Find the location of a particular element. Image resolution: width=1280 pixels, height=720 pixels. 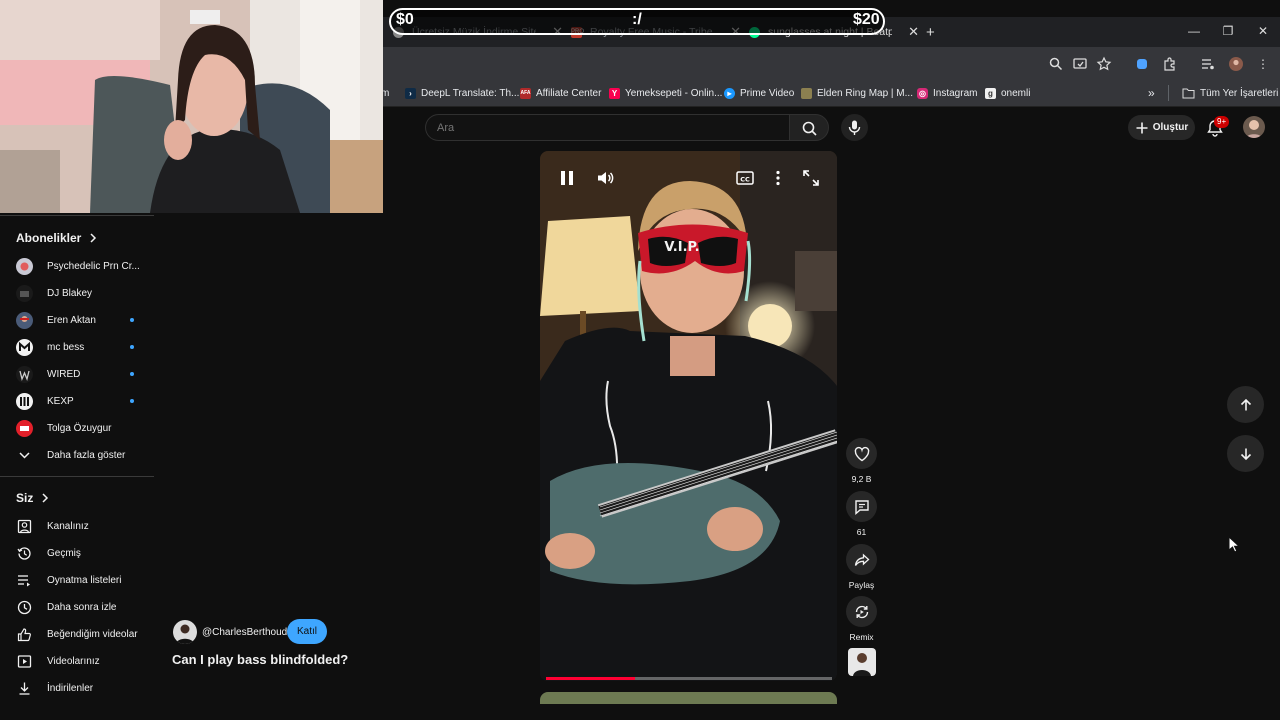

sidebar-item-liked: Beğendiğim videolar is located at coordinates (81, 634).